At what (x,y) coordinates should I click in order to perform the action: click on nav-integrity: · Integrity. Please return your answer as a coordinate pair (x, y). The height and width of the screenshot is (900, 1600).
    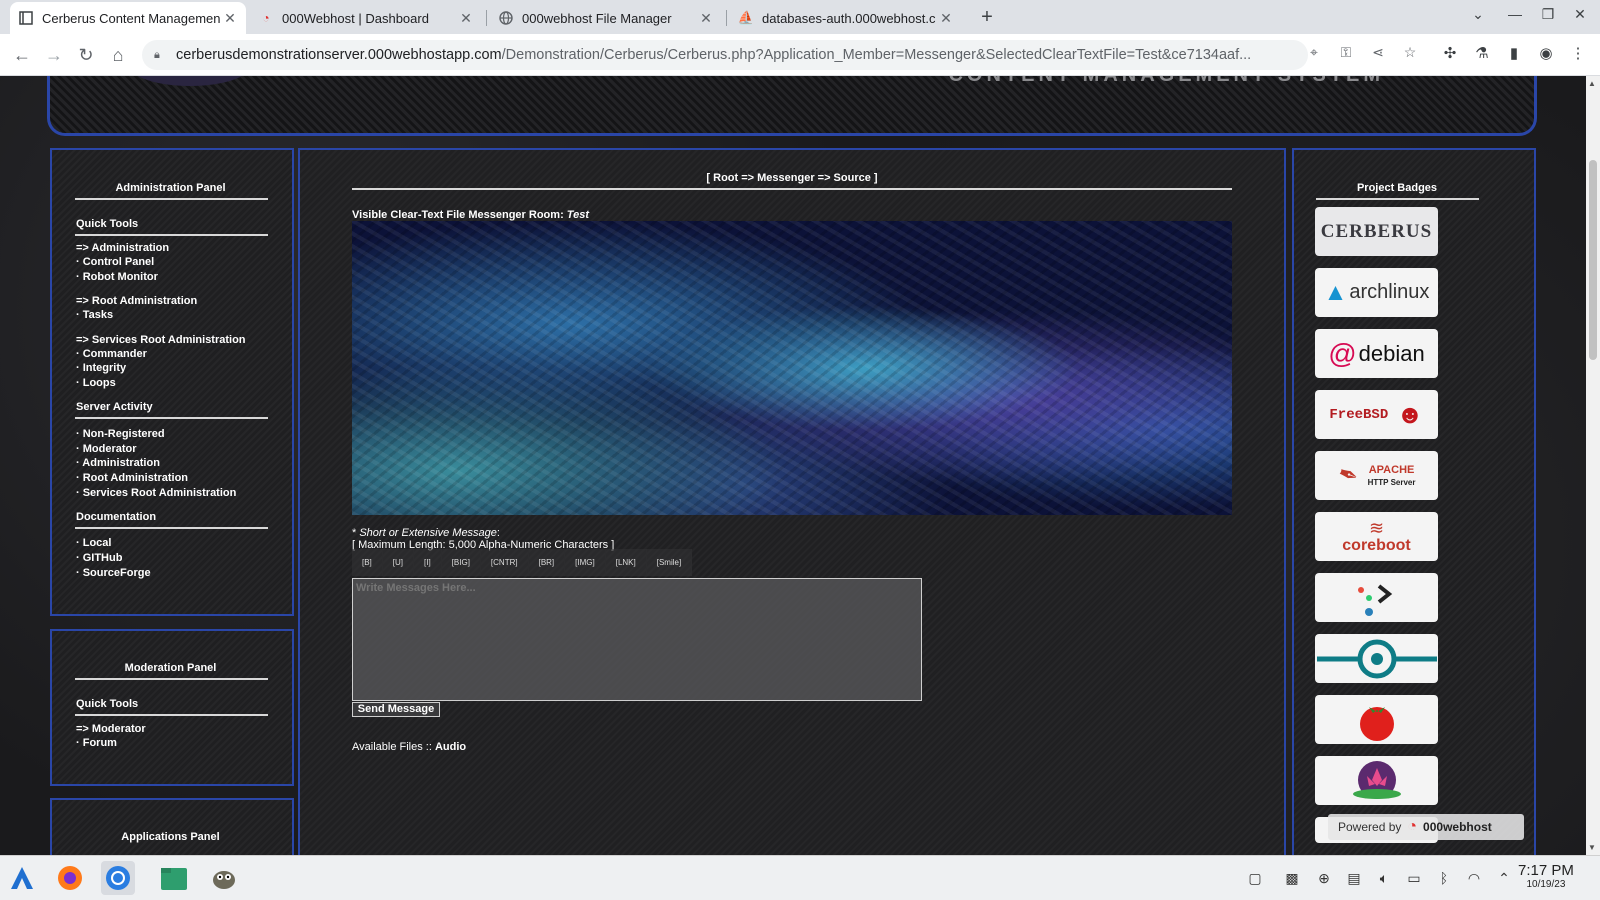
    Looking at the image, I should click on (101, 368).